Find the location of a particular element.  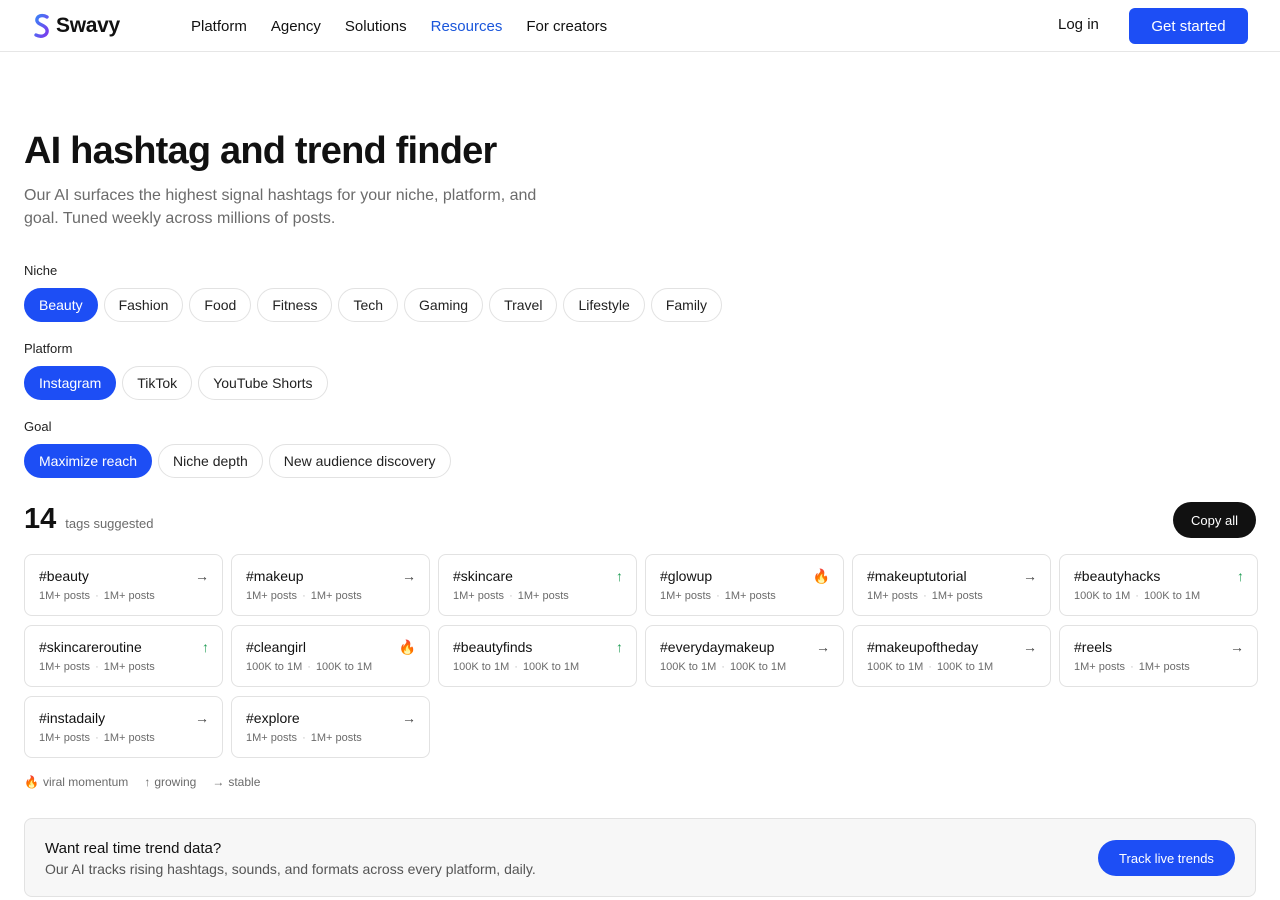

hashtag-card: #beautyhacks 100K to 1M · 100K to 1M ↑ is located at coordinates (1158, 585).